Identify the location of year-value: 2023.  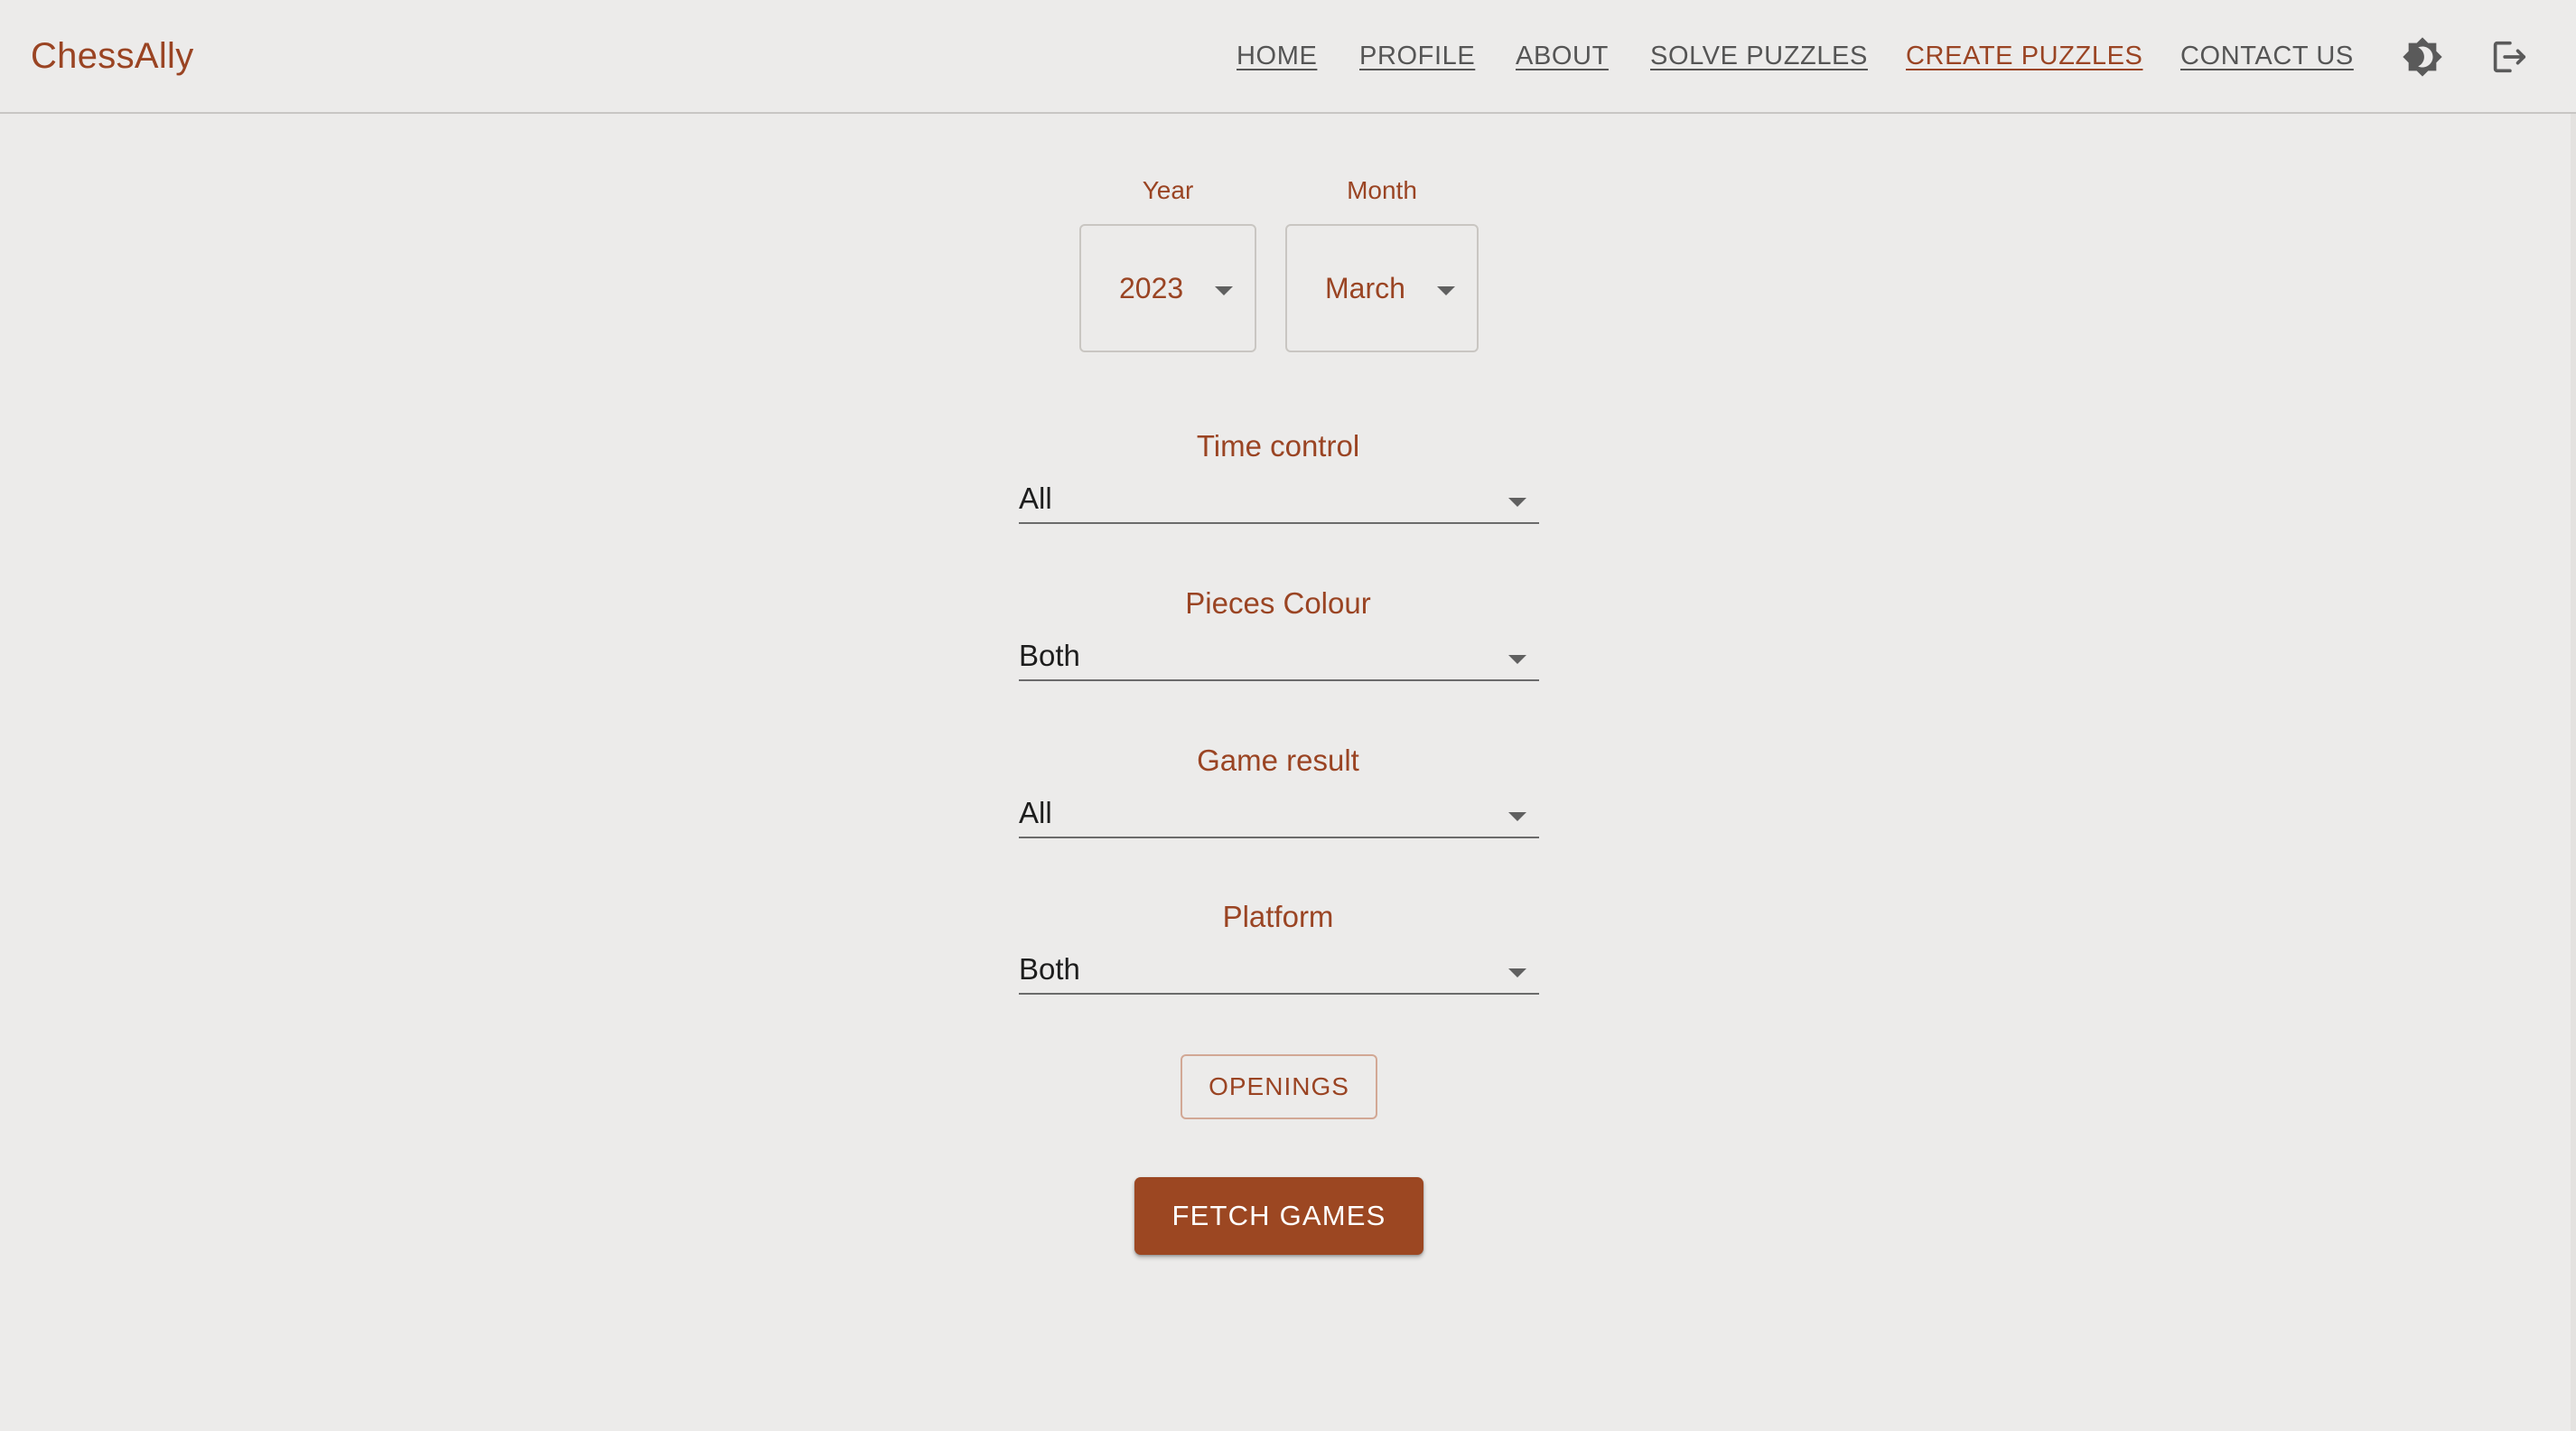
(1151, 288).